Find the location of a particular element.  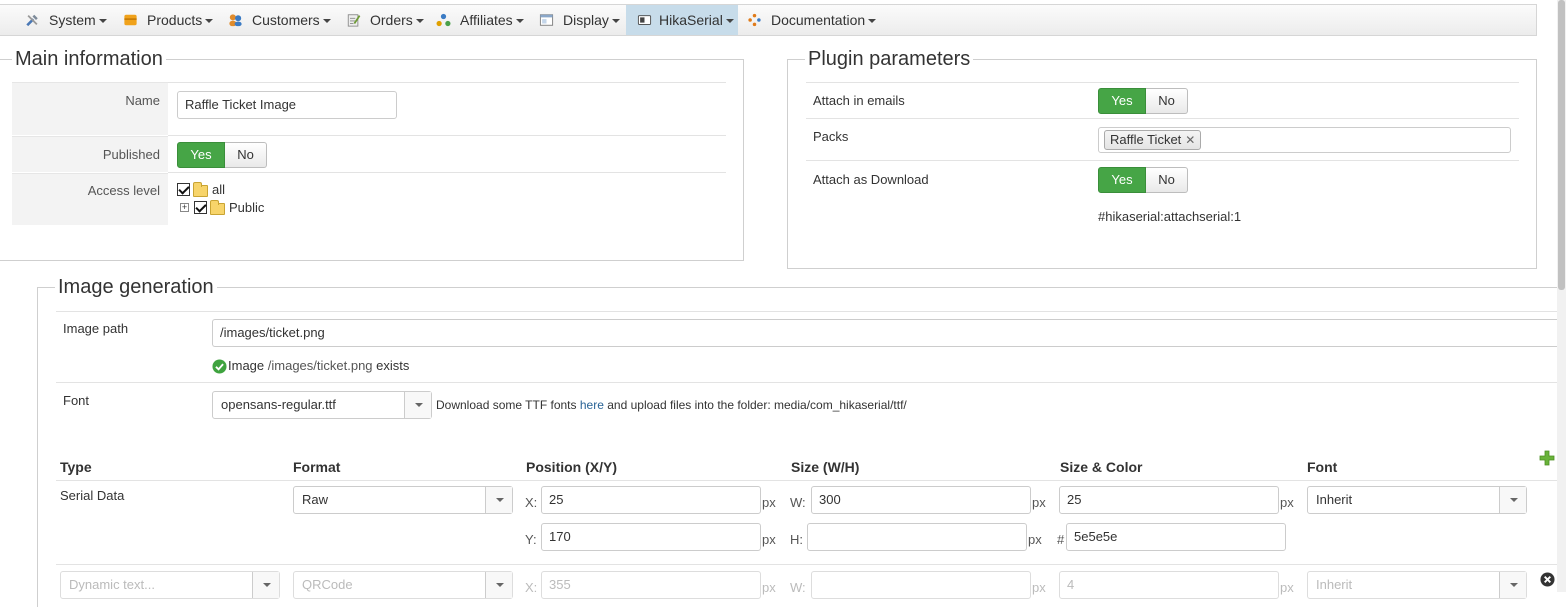

attach-emails-label: Attach in emails is located at coordinates (859, 100).